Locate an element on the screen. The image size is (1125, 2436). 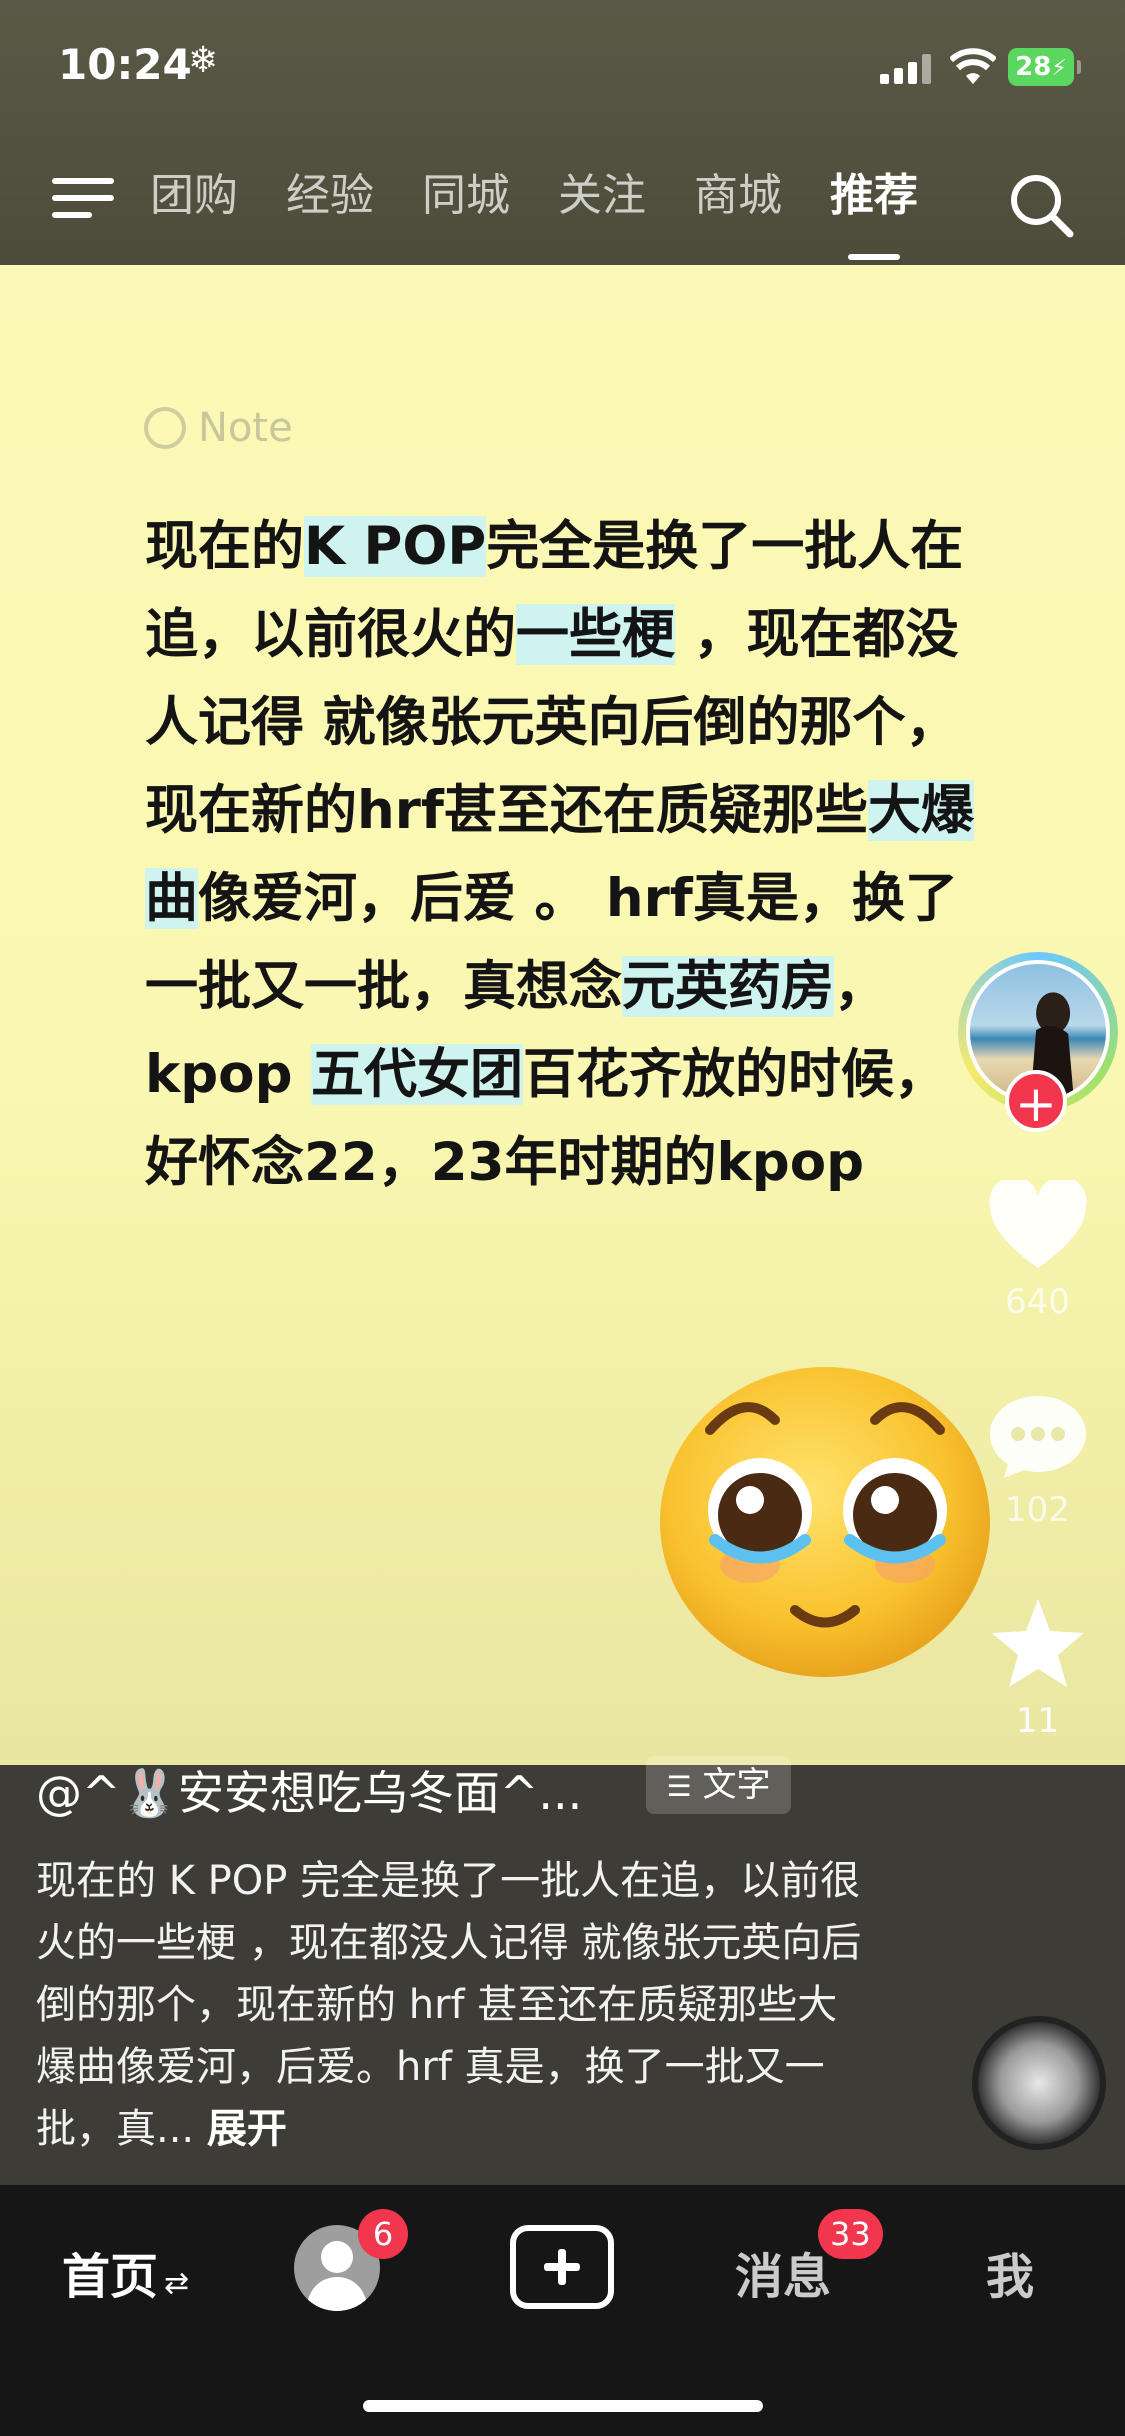
favorite-action: 11 is located at coordinates (1037, 1668).